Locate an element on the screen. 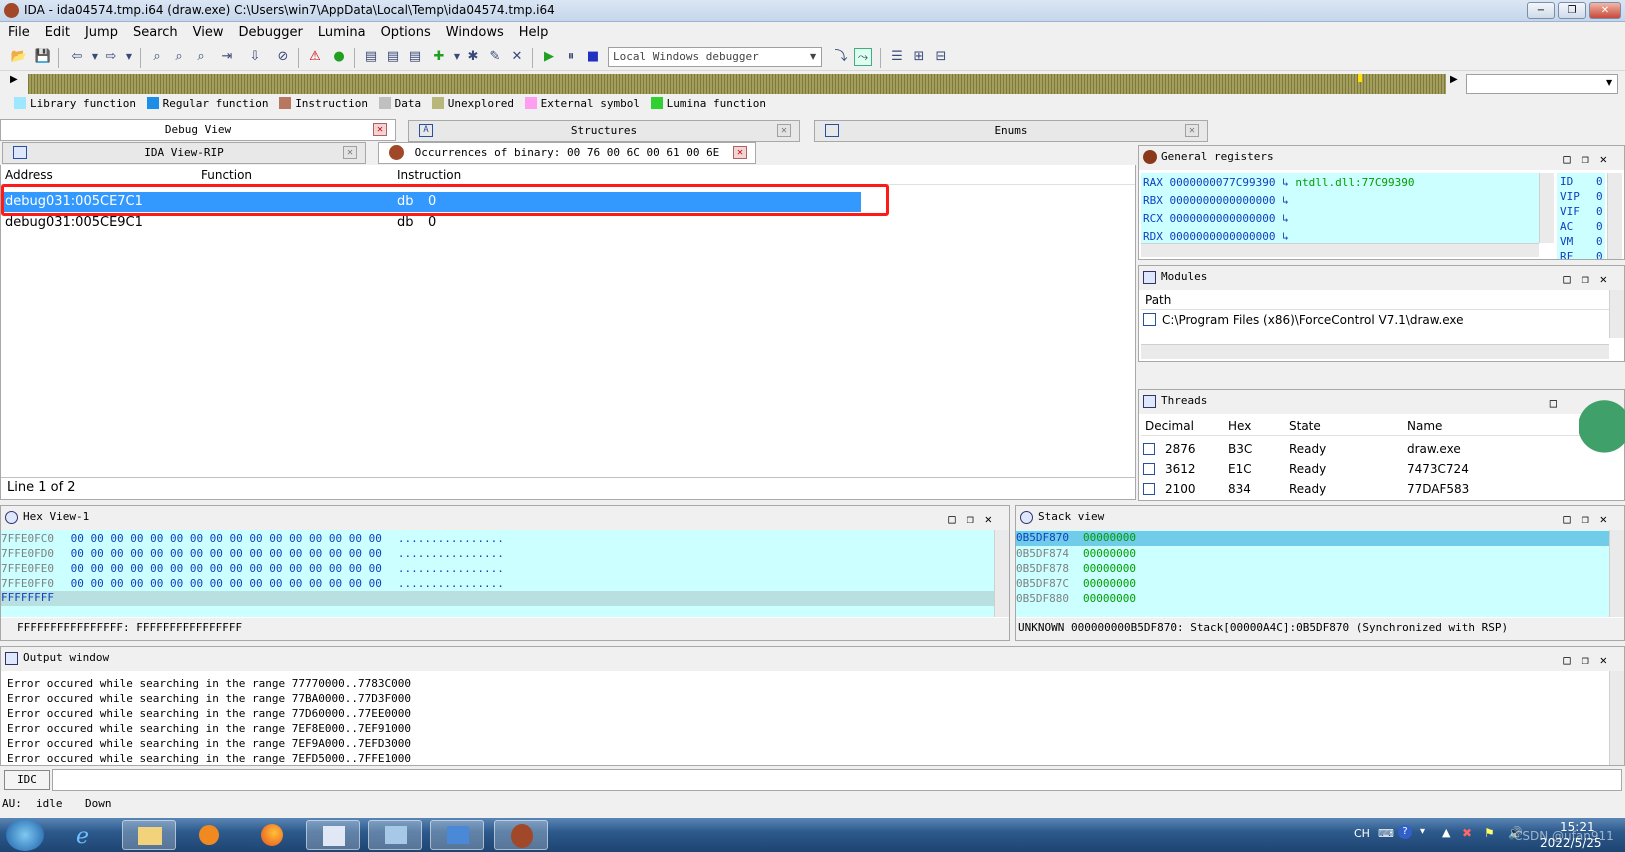 This screenshot has height=852, width=1625. column-instruction: Instruction is located at coordinates (429, 175).